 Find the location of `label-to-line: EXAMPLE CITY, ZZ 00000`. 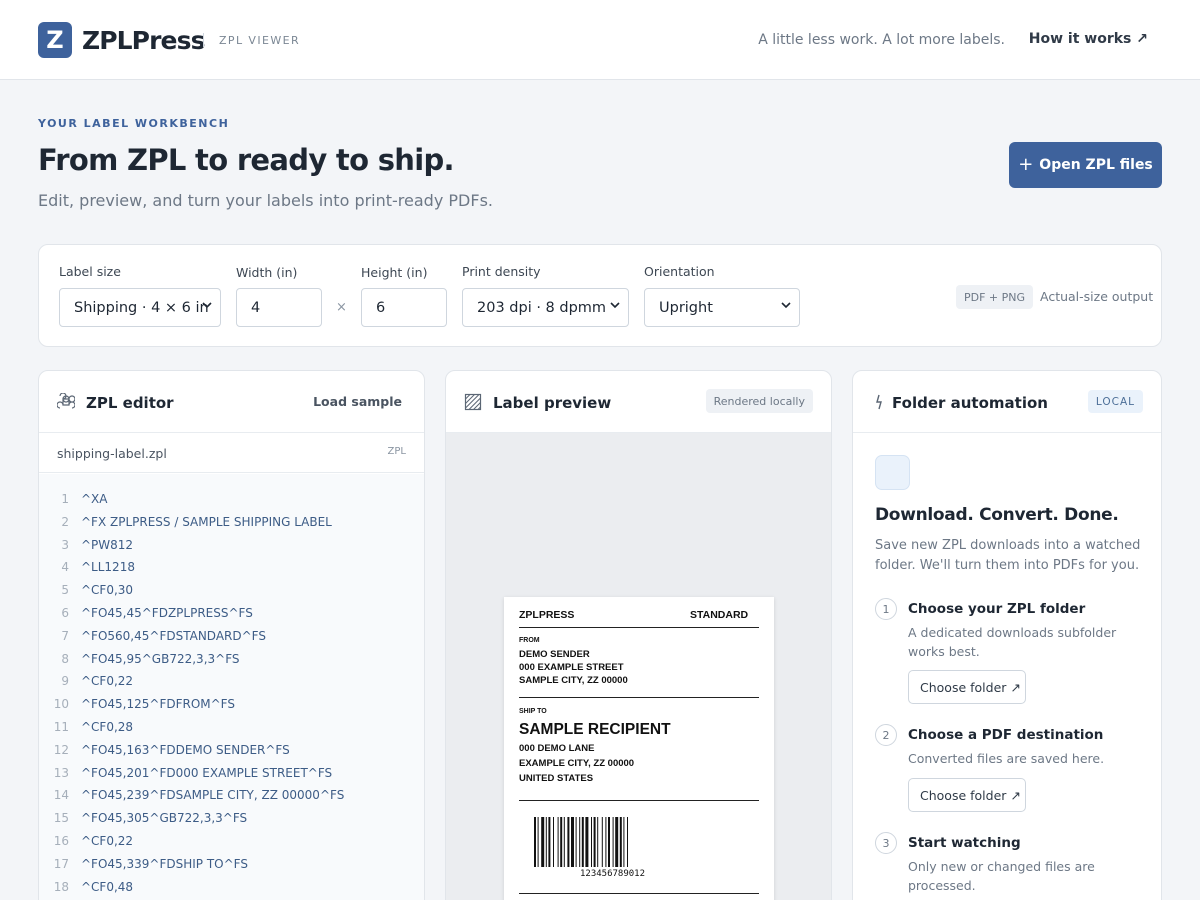

label-to-line: EXAMPLE CITY, ZZ 00000 is located at coordinates (577, 763).